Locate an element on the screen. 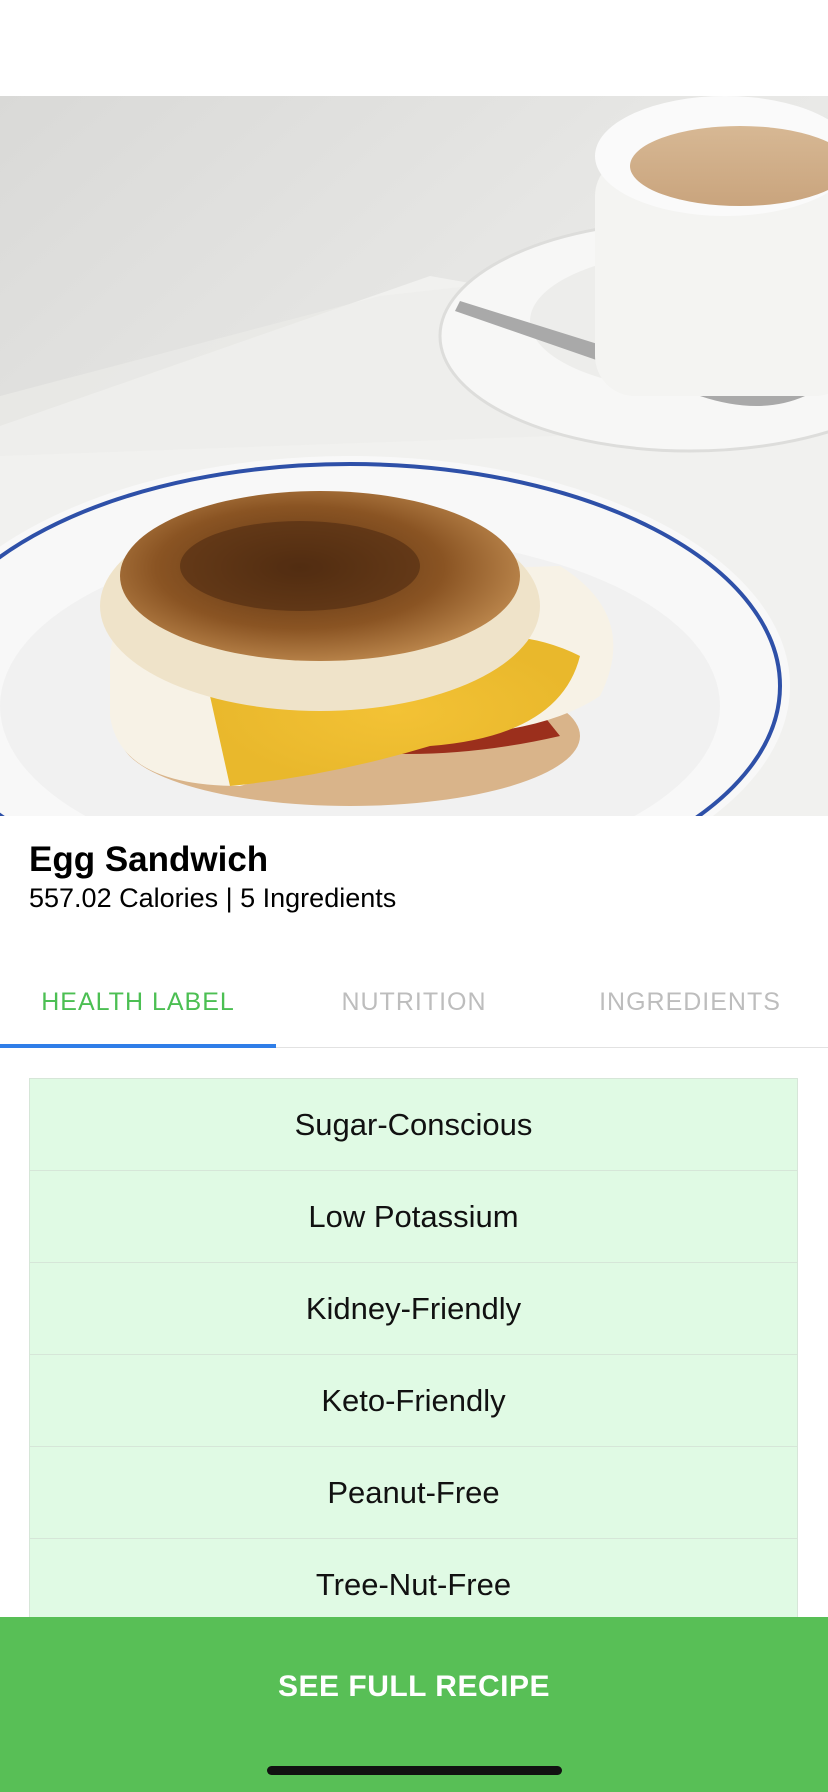 This screenshot has width=828, height=1792. list-item: Keto-Friendly is located at coordinates (413, 1401).